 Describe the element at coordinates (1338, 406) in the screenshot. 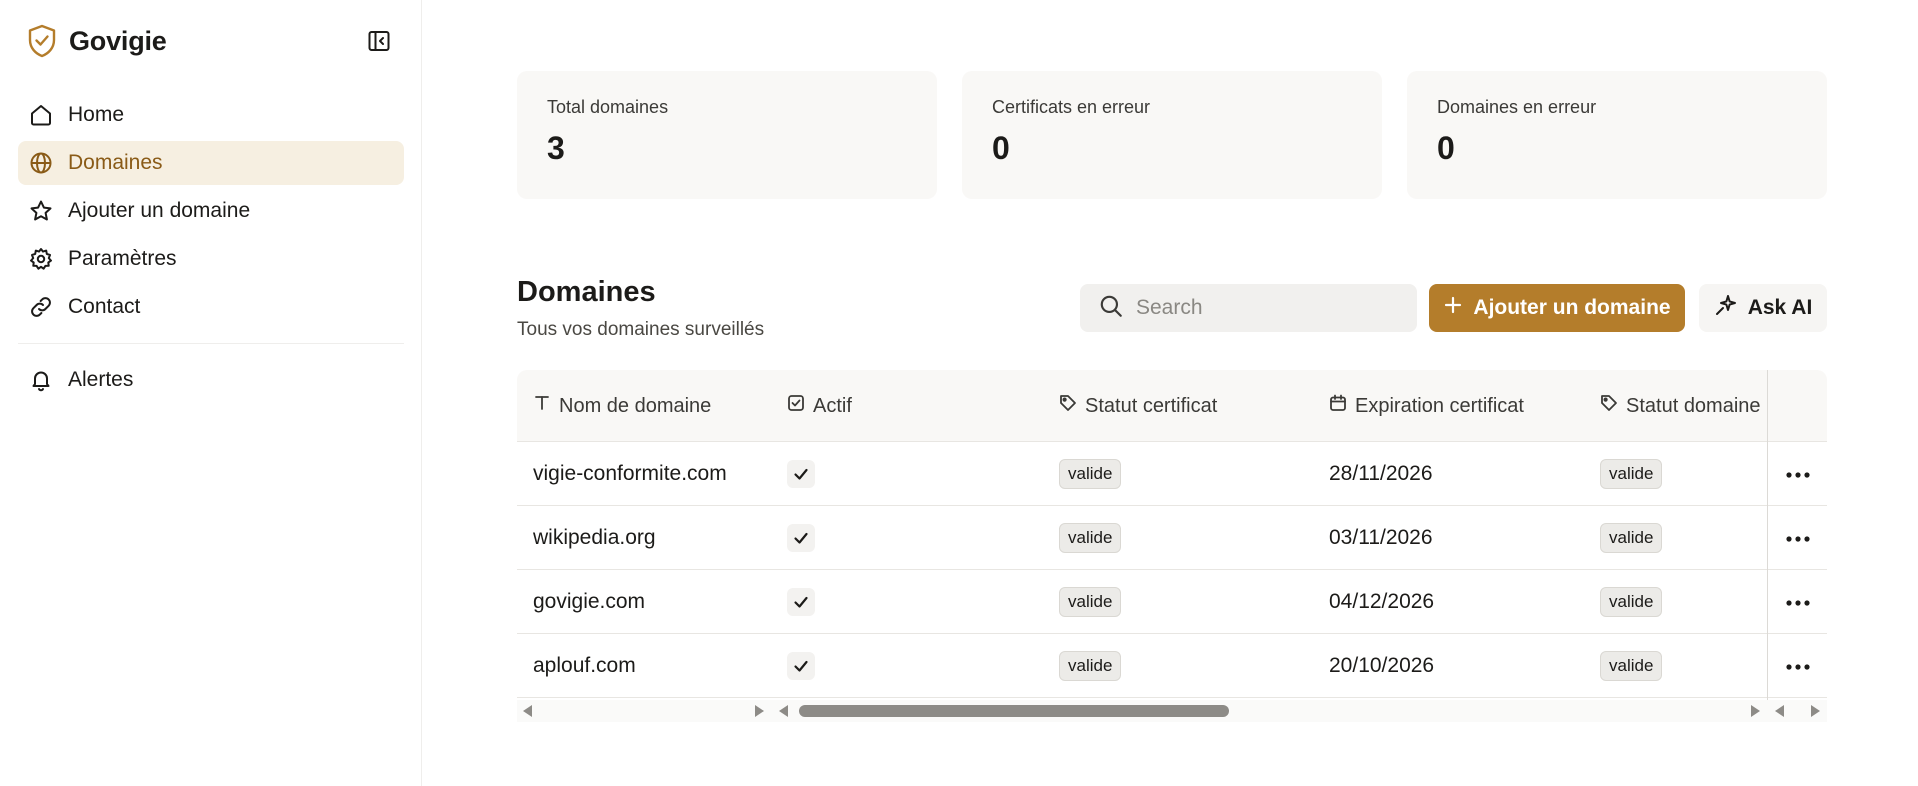

I see `calendar-icon` at that location.